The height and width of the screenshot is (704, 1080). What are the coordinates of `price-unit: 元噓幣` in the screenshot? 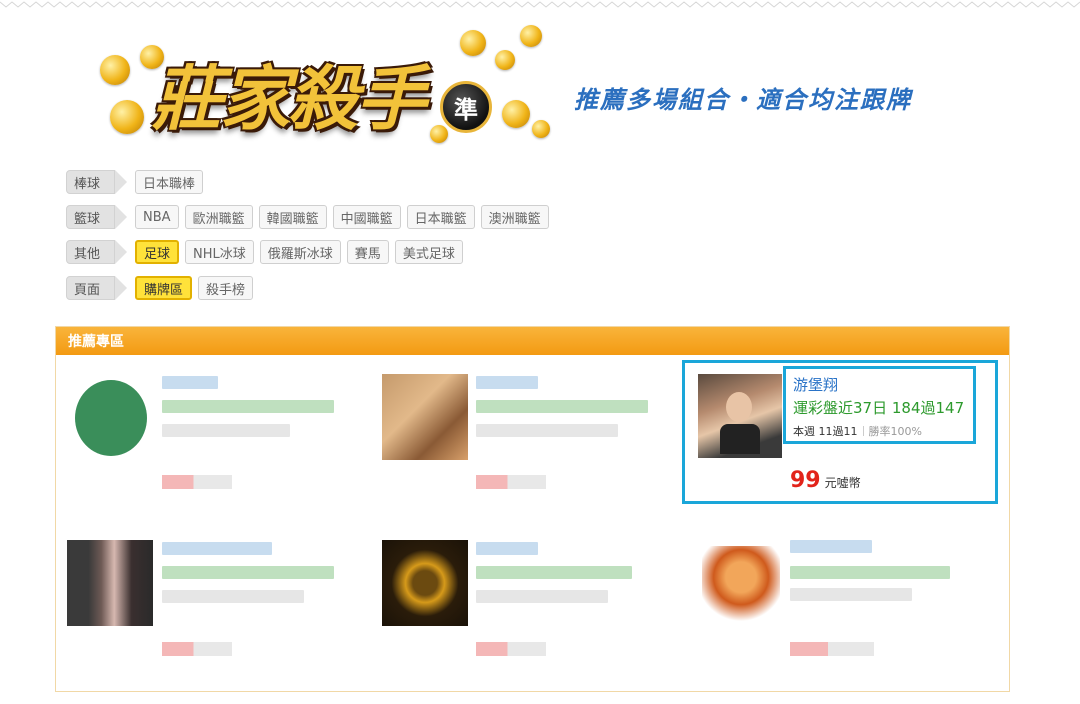 It's located at (842, 483).